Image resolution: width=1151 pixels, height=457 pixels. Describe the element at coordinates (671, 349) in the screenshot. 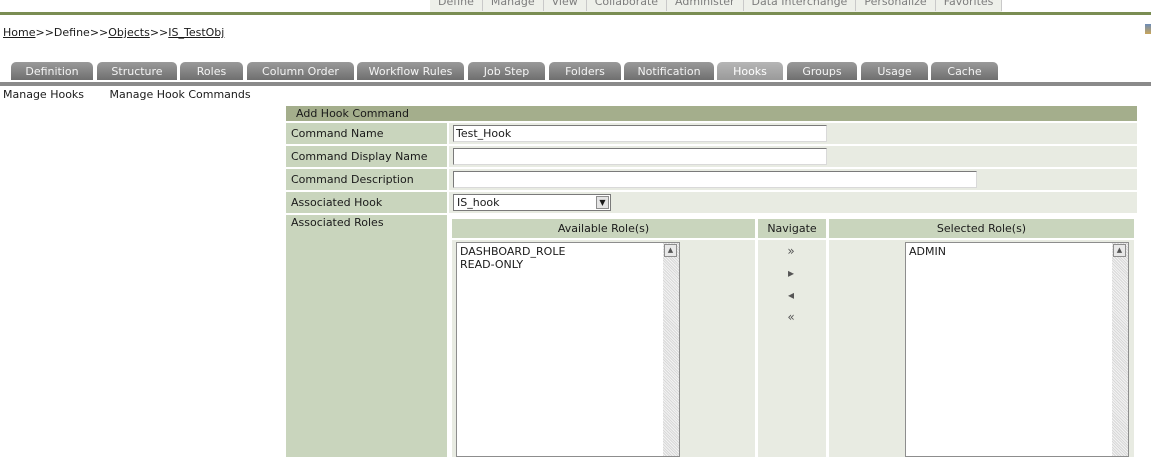

I see `available-roles-scrollbar: ▲` at that location.